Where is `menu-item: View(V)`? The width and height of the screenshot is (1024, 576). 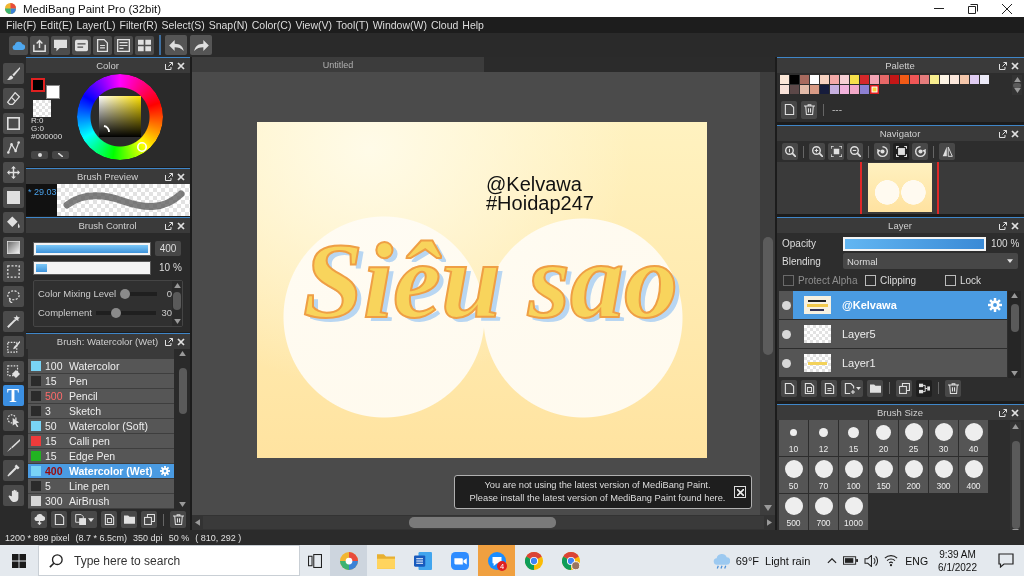
menu-item: View(V) is located at coordinates (313, 25).